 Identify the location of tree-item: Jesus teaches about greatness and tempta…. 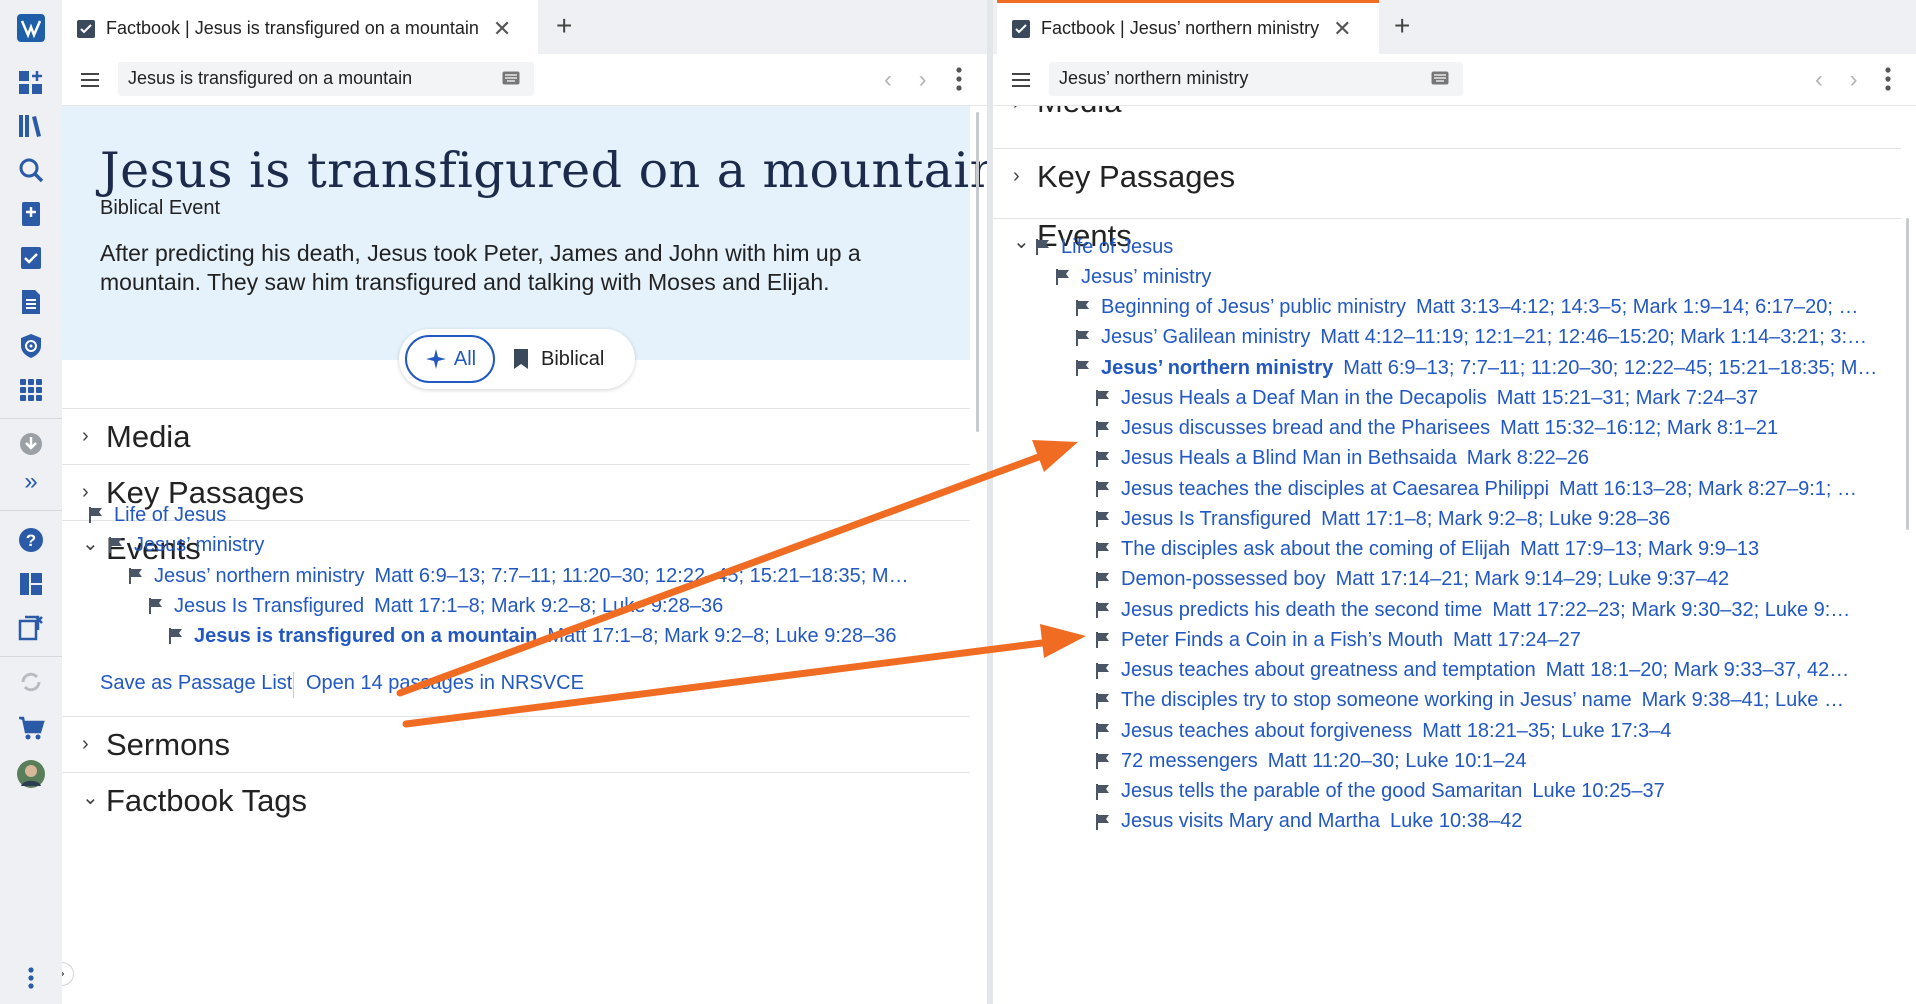
(1496, 671).